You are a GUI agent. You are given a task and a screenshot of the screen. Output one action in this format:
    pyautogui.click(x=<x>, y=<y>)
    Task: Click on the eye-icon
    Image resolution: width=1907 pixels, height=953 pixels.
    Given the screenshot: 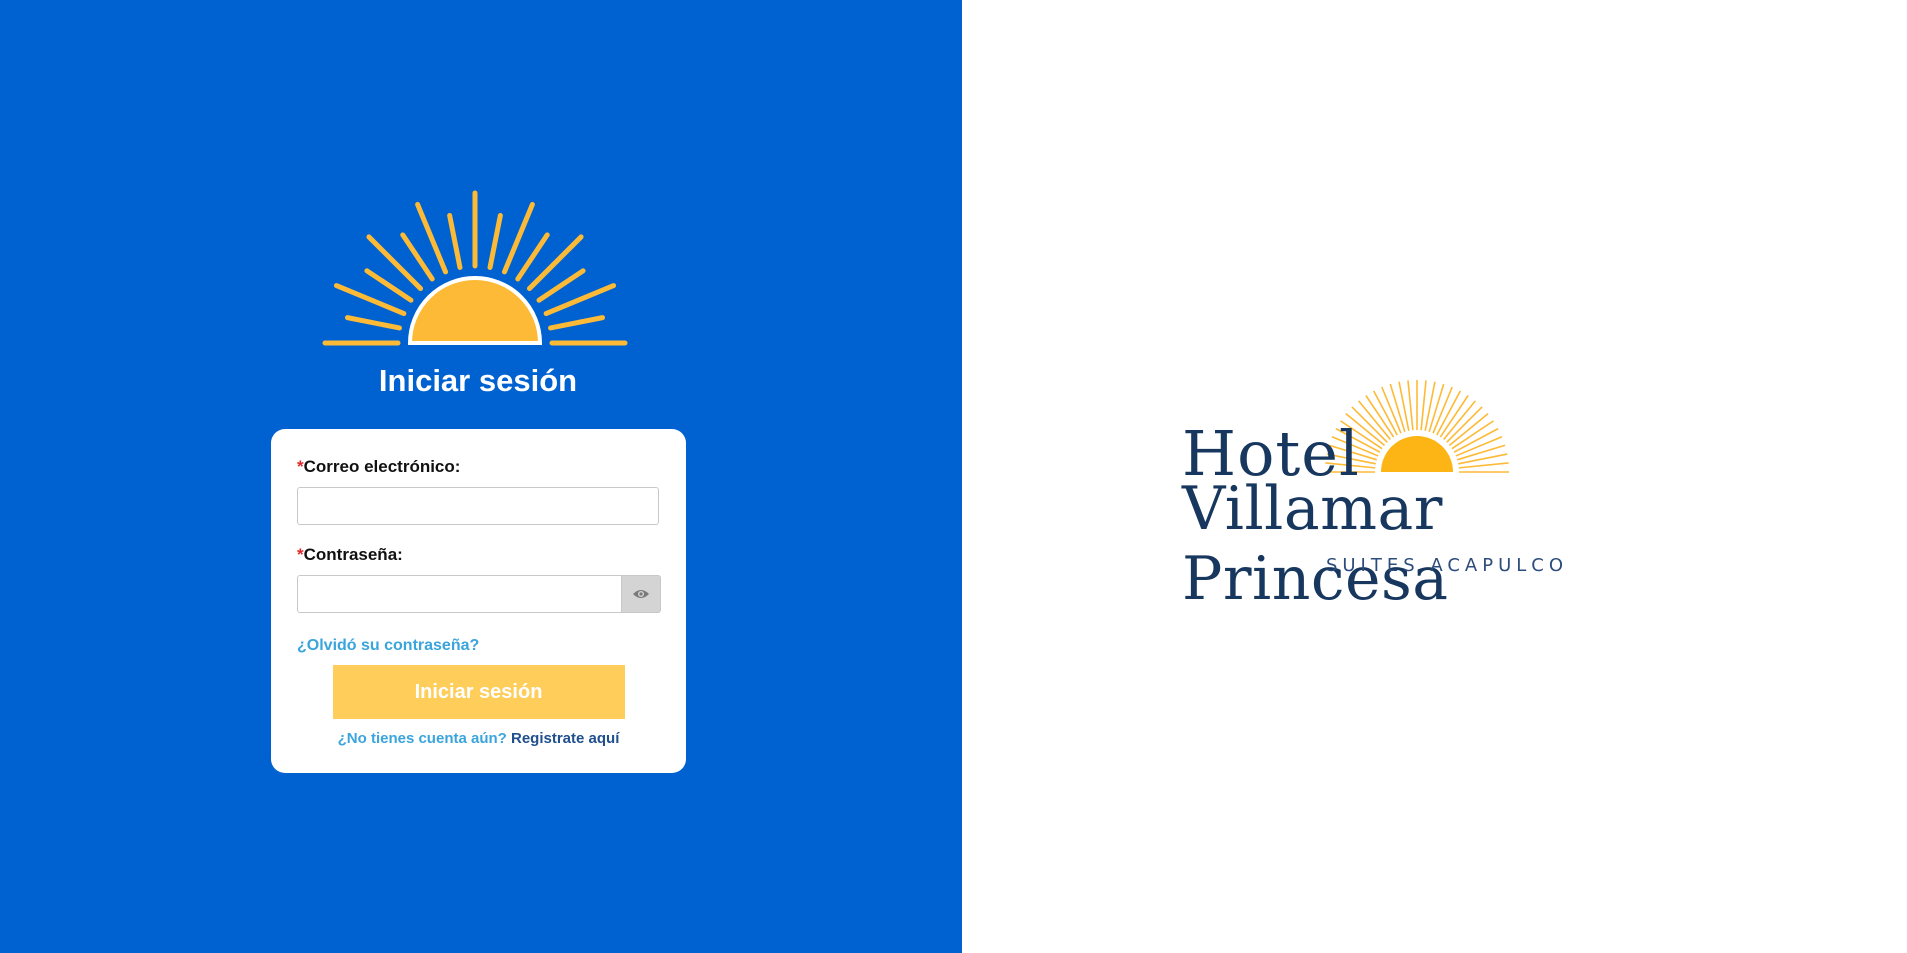 What is the action you would take?
    pyautogui.click(x=641, y=594)
    